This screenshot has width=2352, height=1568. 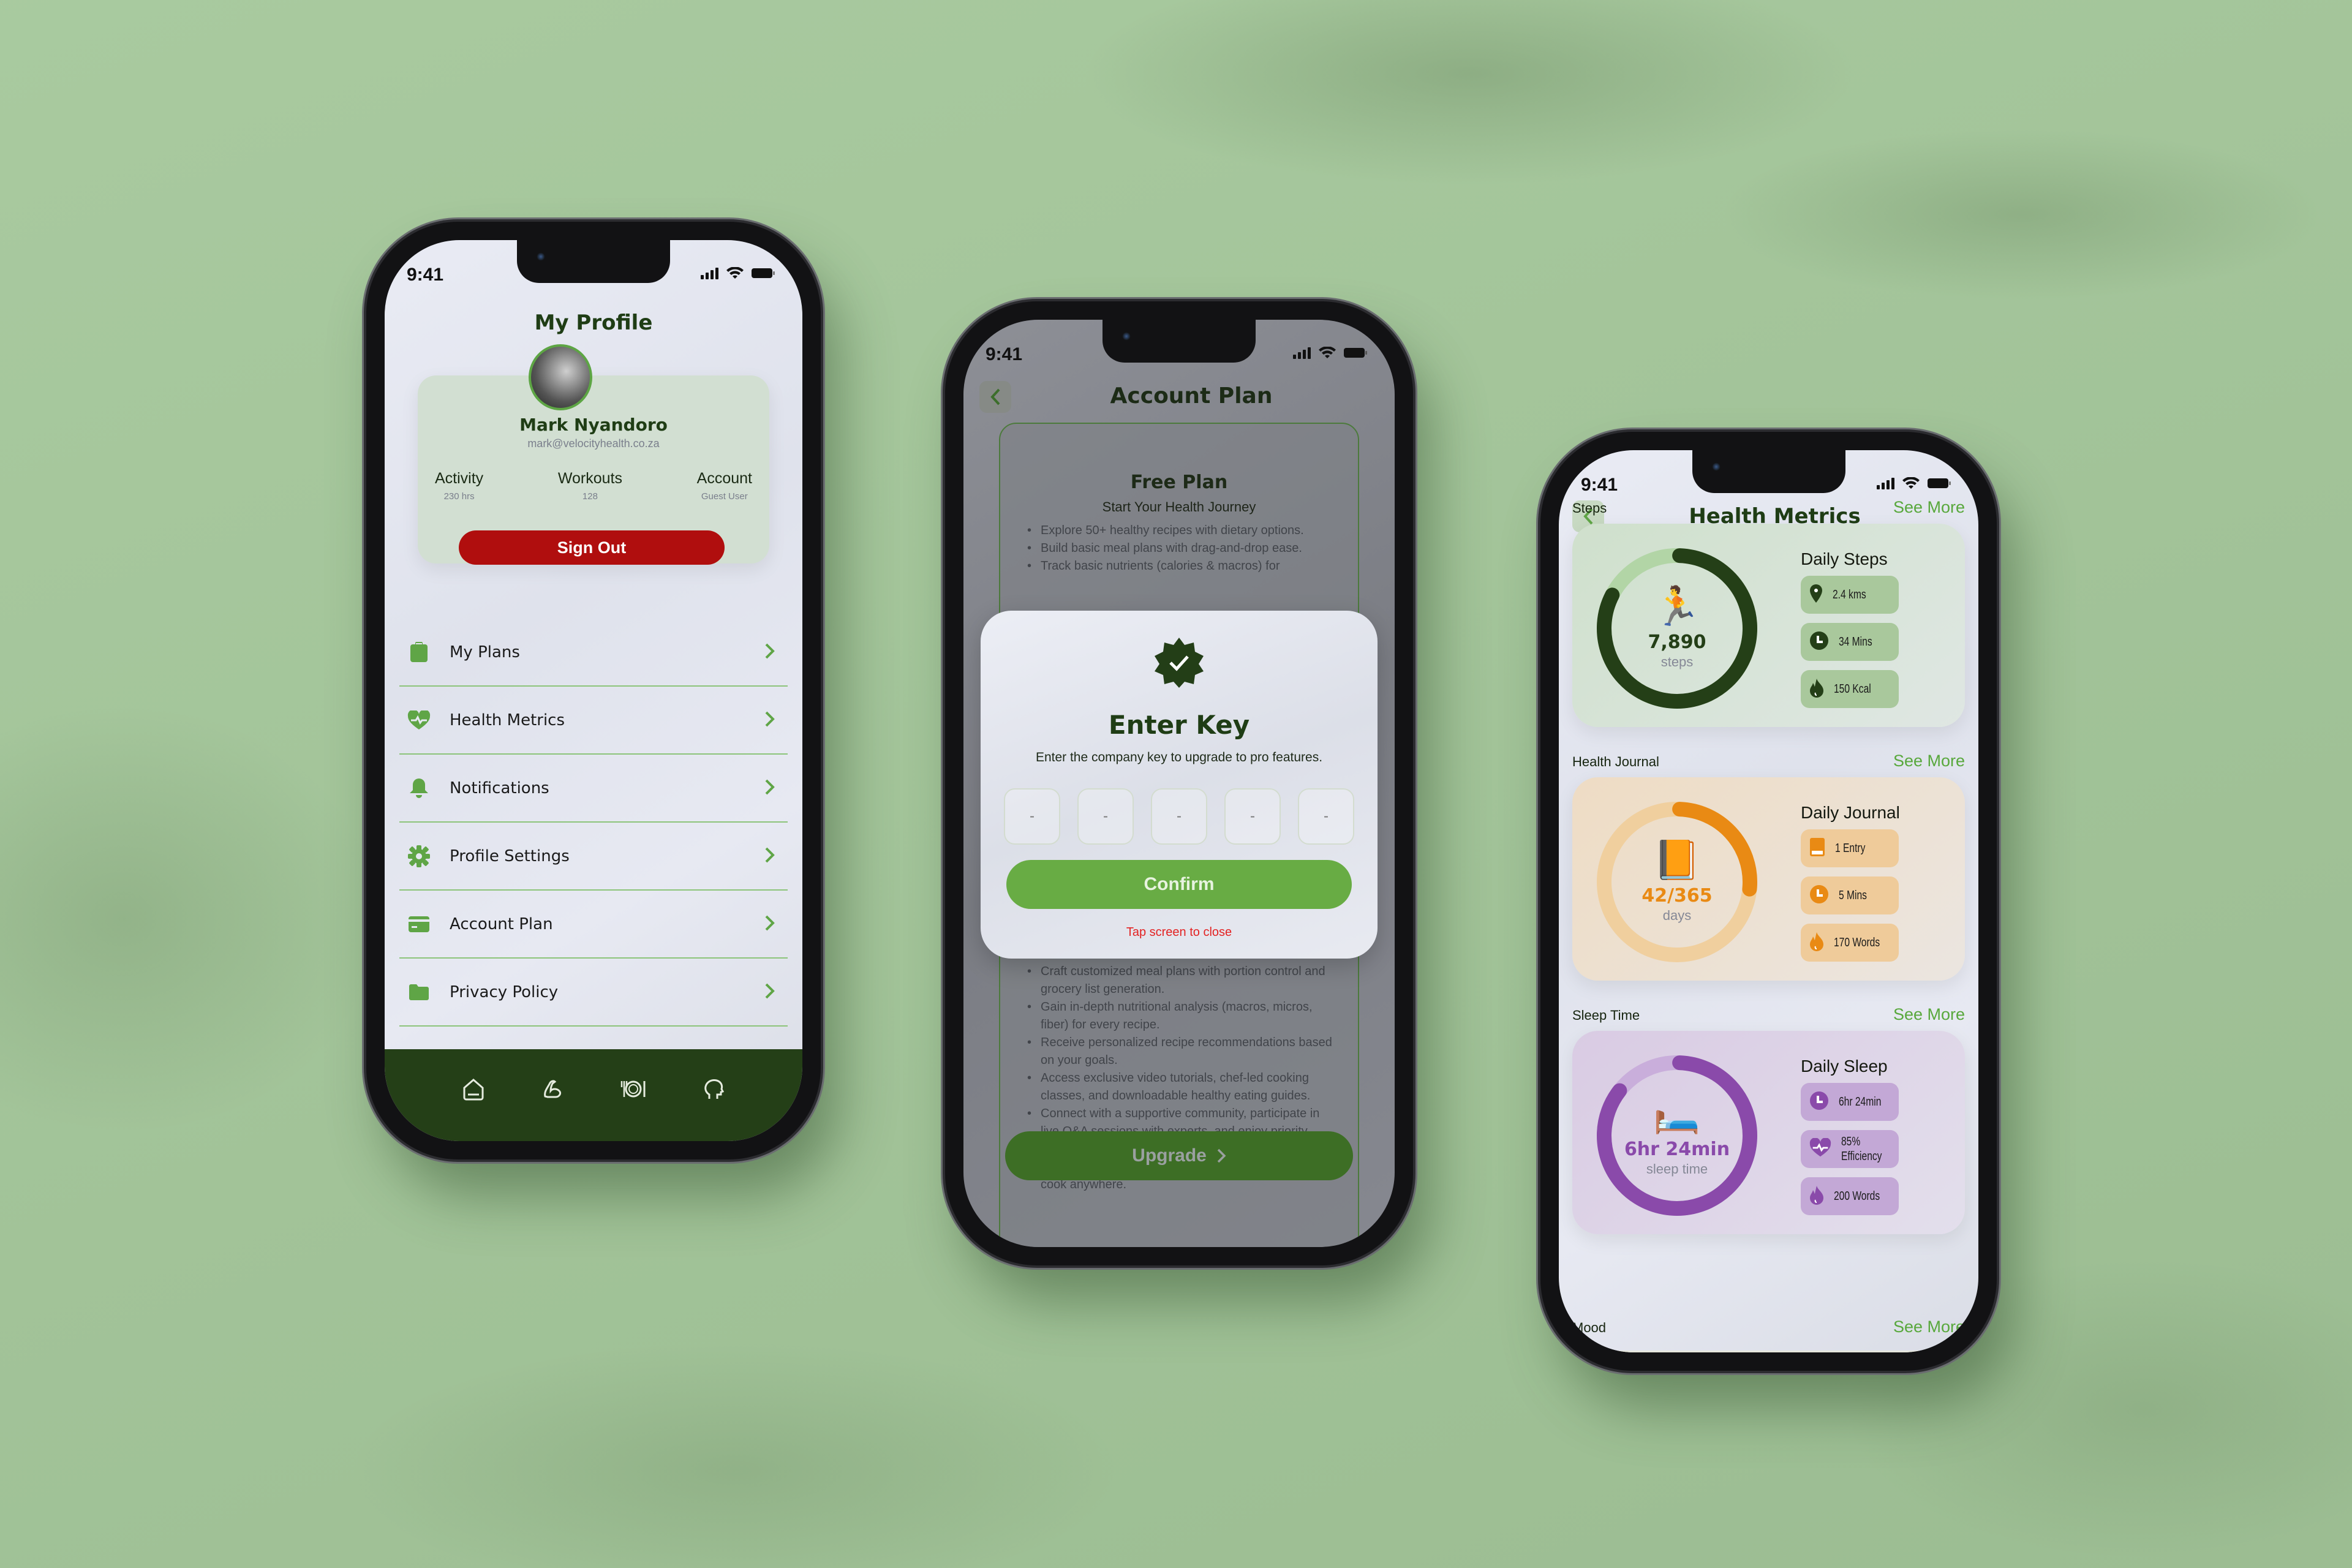 What do you see at coordinates (1180, 933) in the screenshot?
I see `close-hint: Tap screen to close` at bounding box center [1180, 933].